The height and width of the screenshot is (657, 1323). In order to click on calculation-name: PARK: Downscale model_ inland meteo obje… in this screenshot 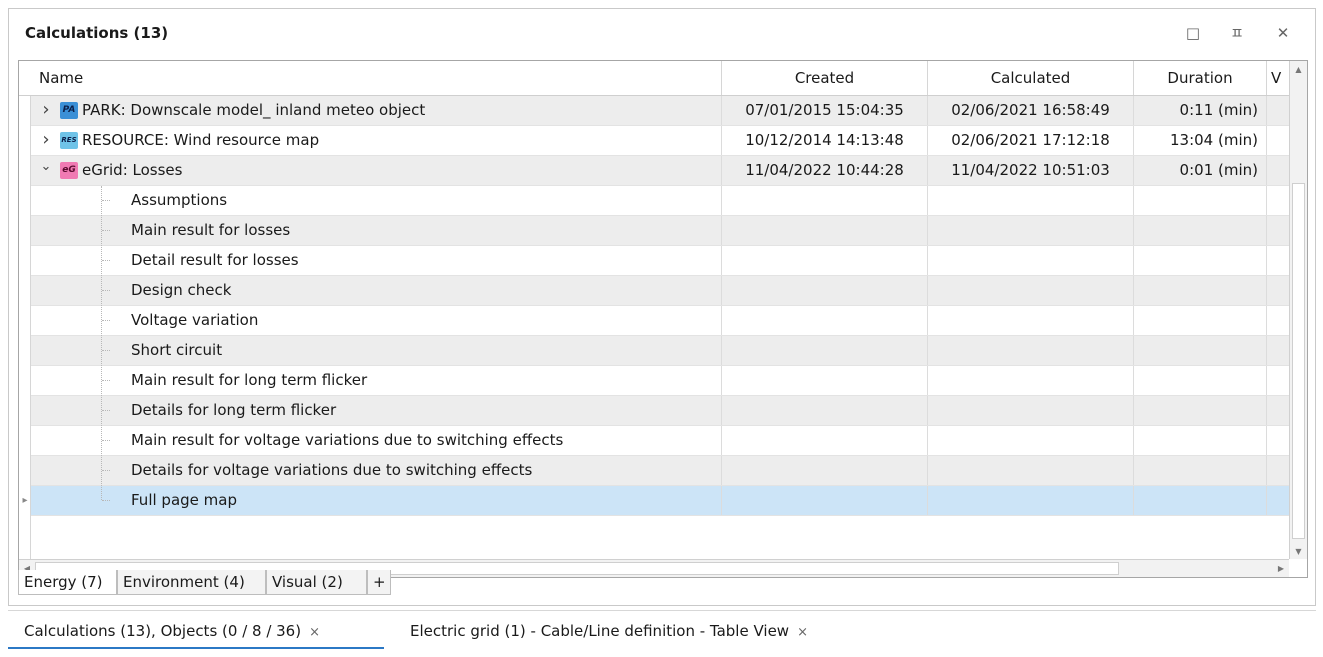, I will do `click(254, 110)`.